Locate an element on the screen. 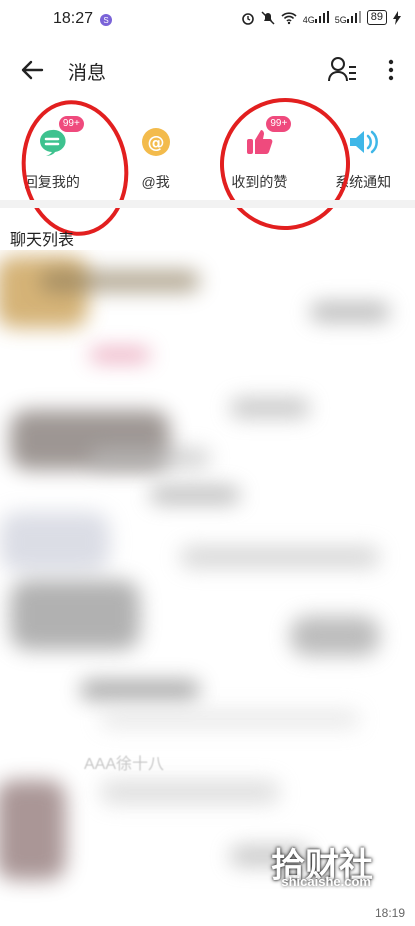 This screenshot has width=415, height=926. watermark-url: shicaishe.com is located at coordinates (326, 881).